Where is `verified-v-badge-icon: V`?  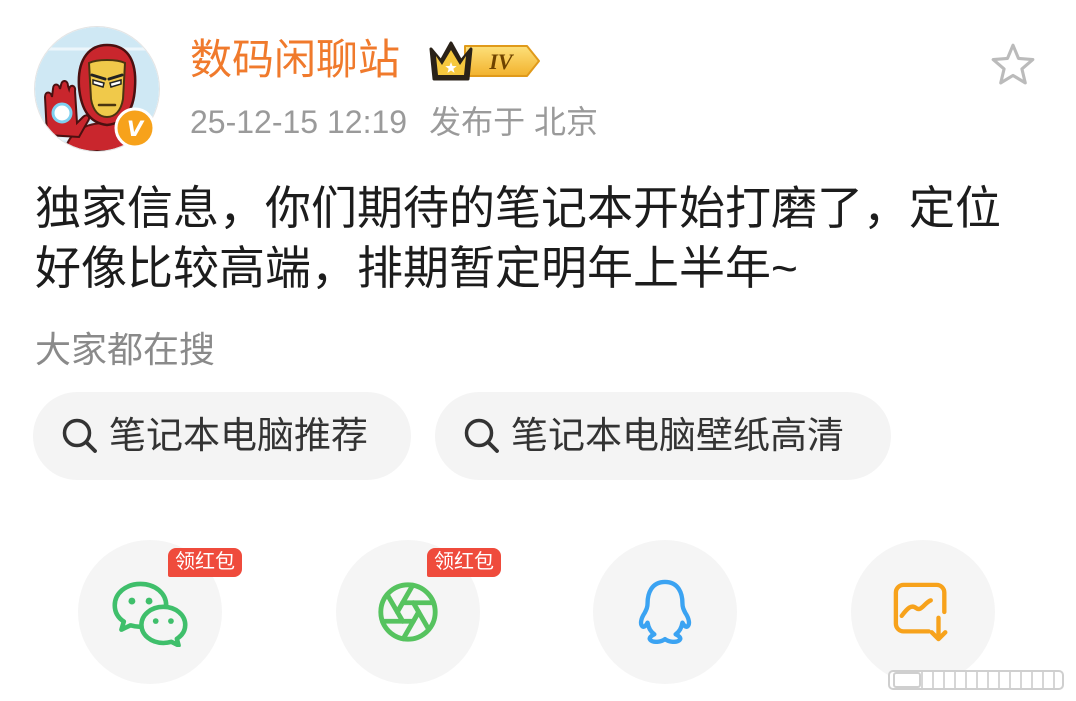
verified-v-badge-icon: V is located at coordinates (135, 128).